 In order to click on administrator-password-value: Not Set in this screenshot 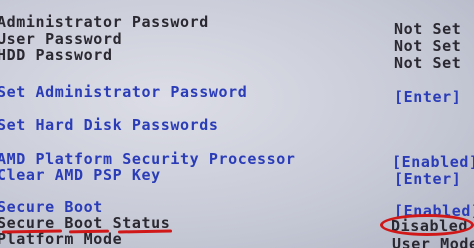, I will do `click(428, 29)`.